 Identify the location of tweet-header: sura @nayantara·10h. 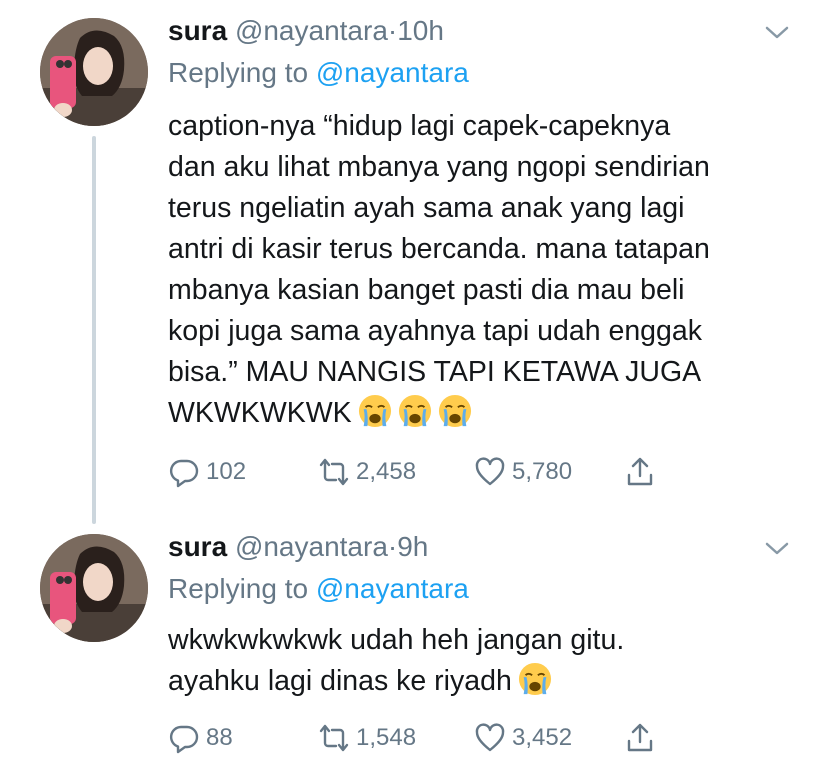
(306, 31).